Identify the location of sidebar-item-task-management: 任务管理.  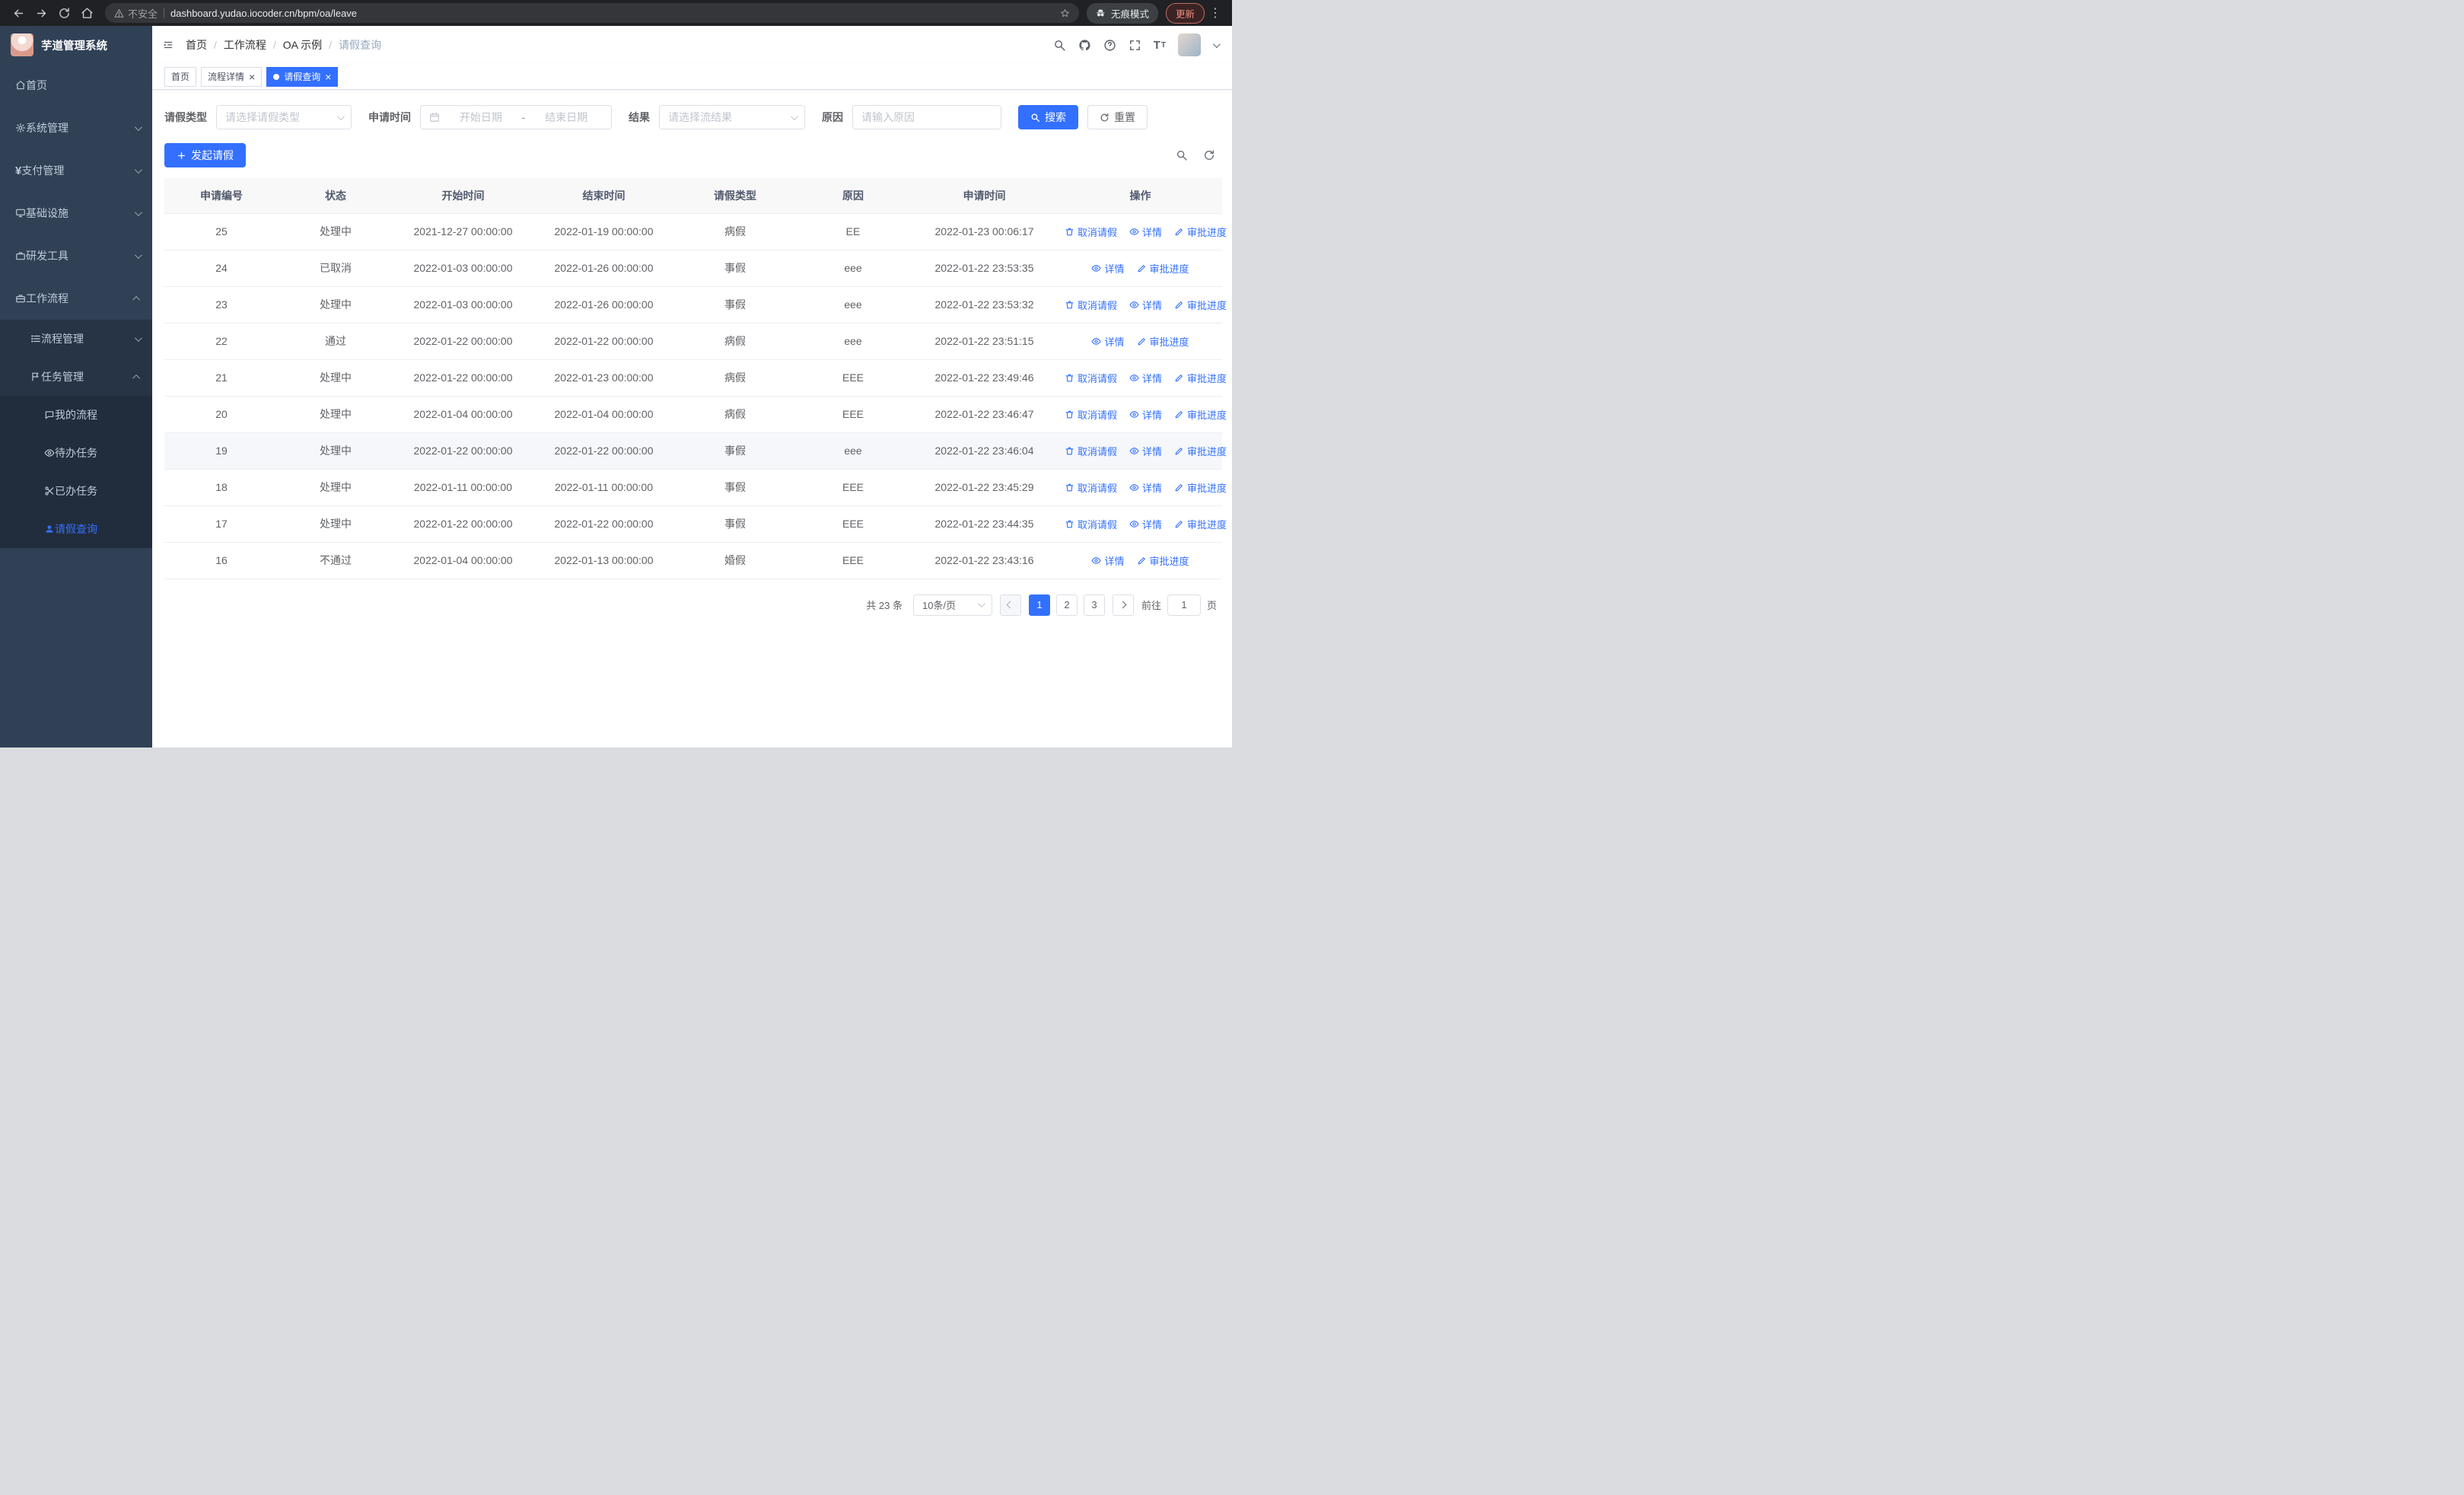
(76, 377).